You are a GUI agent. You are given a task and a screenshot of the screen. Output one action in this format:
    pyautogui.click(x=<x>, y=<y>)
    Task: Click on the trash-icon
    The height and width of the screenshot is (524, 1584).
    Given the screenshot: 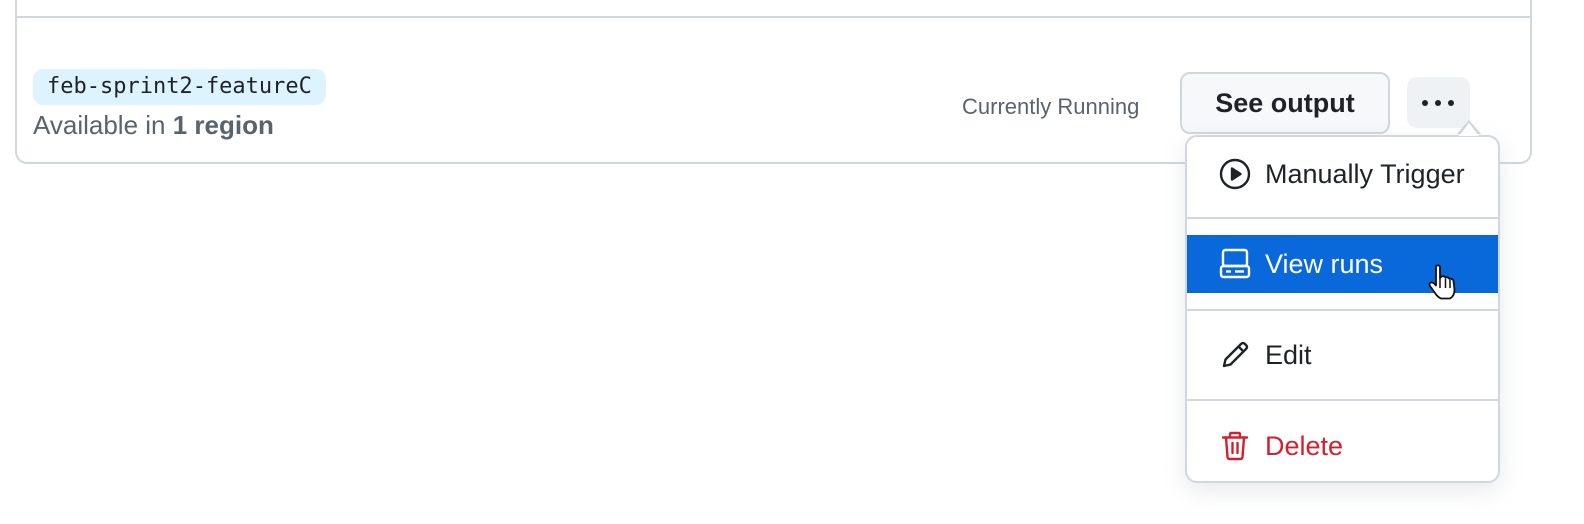 What is the action you would take?
    pyautogui.click(x=1235, y=446)
    